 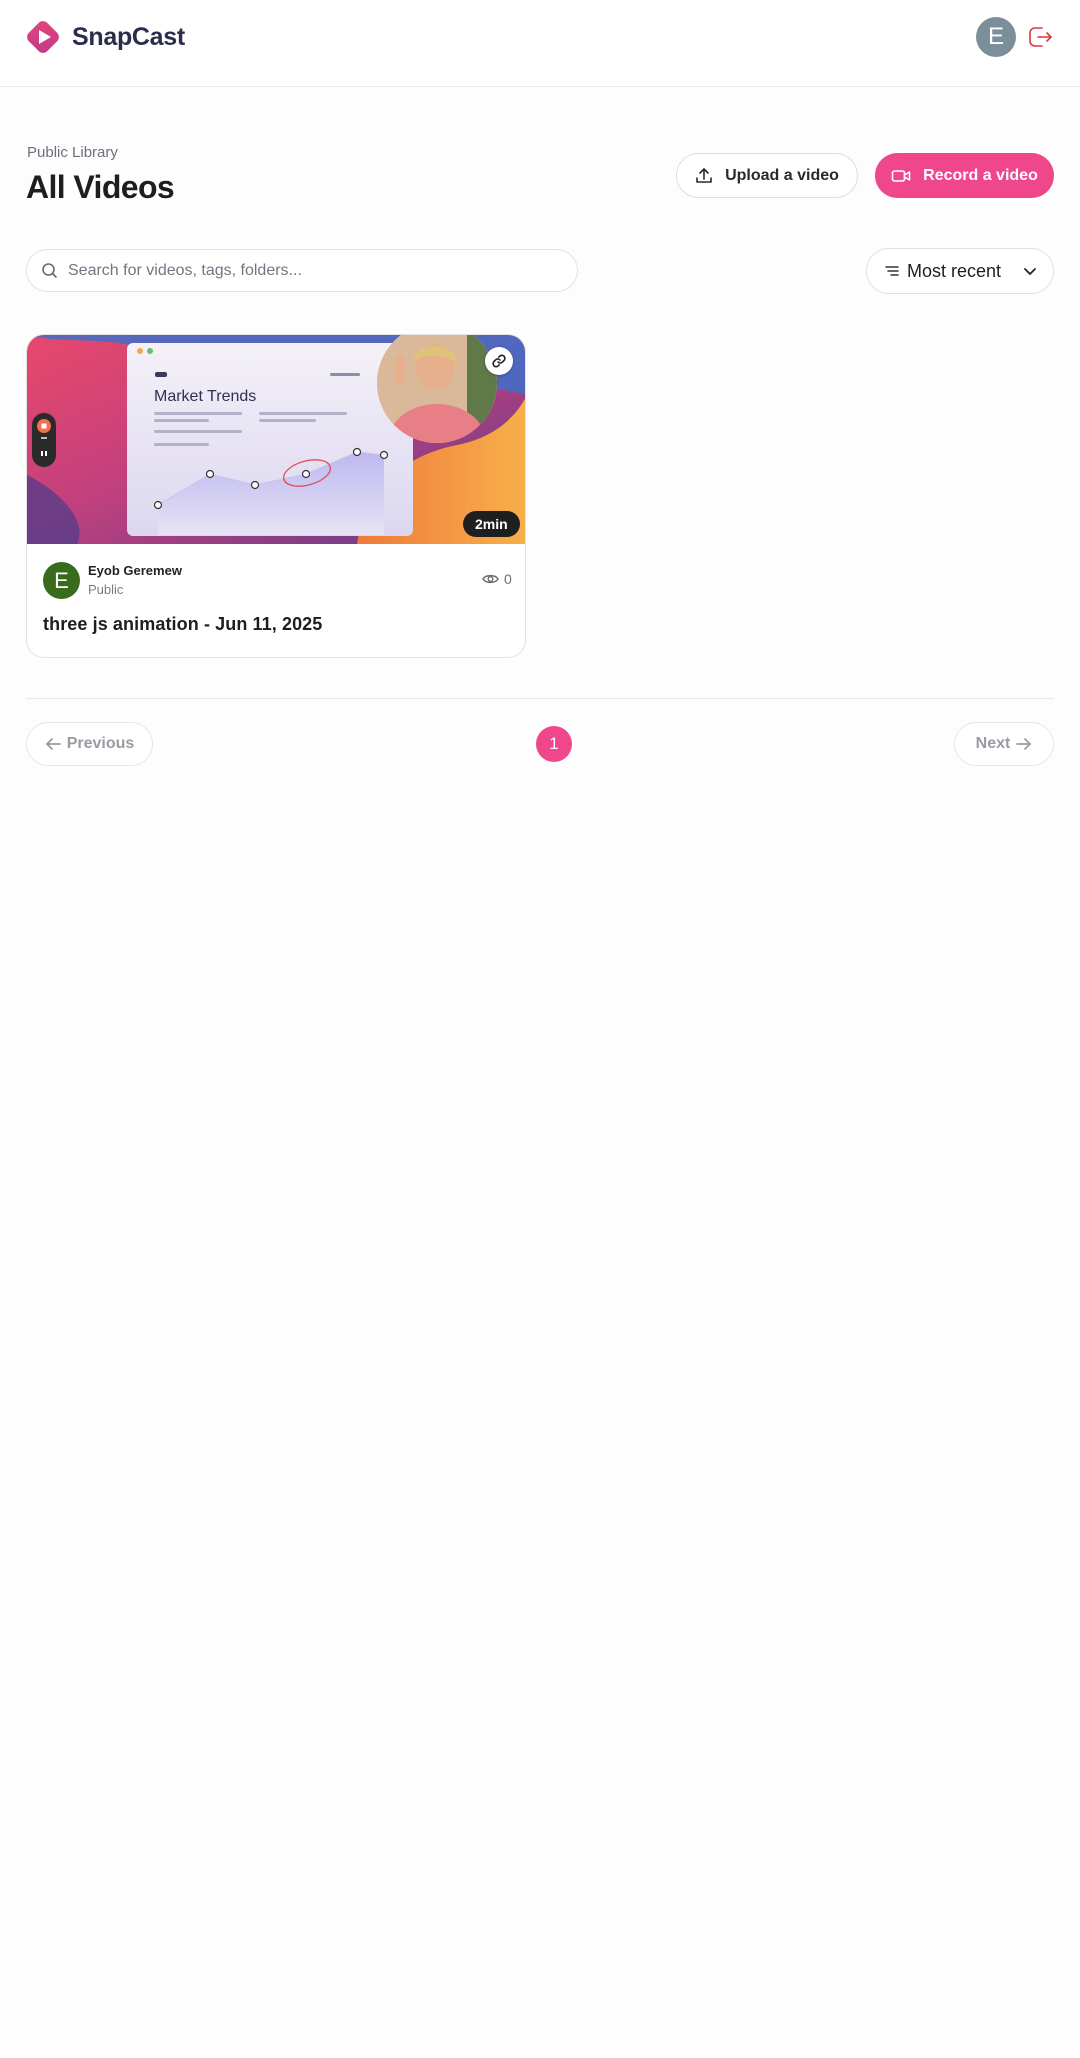 I want to click on pagination-divider, so click(x=540, y=698).